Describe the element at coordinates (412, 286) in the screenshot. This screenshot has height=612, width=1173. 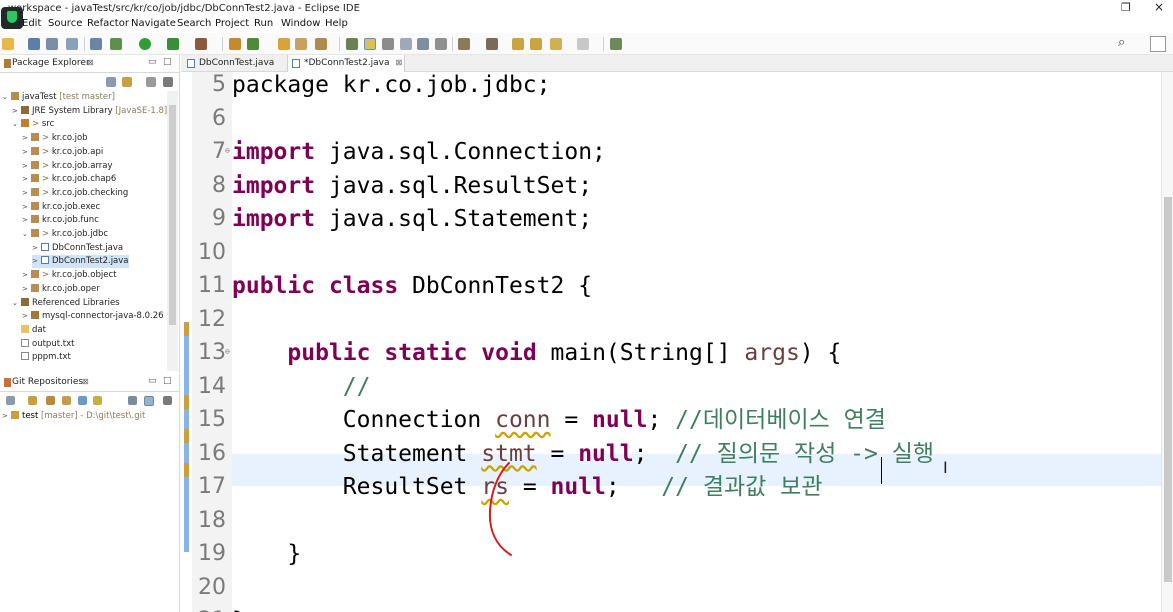
I see `code-line: public class DbConnTest2 {` at that location.